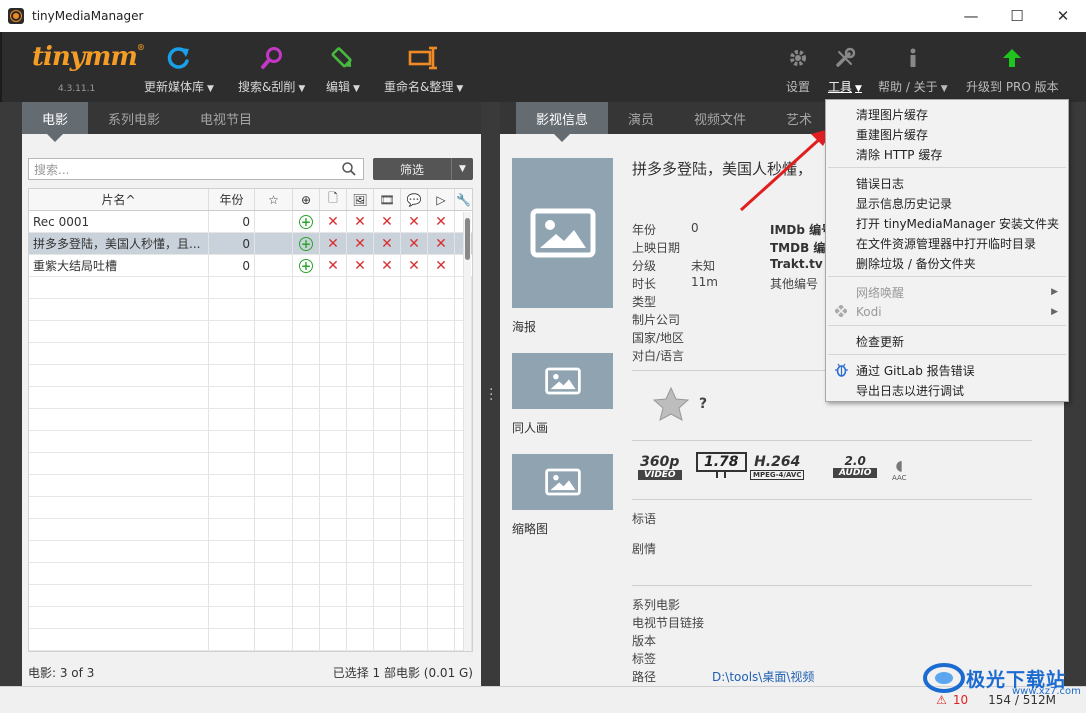  What do you see at coordinates (947, 134) in the screenshot?
I see `menu-item-rebuild-image-cache: 重建图片缓存` at bounding box center [947, 134].